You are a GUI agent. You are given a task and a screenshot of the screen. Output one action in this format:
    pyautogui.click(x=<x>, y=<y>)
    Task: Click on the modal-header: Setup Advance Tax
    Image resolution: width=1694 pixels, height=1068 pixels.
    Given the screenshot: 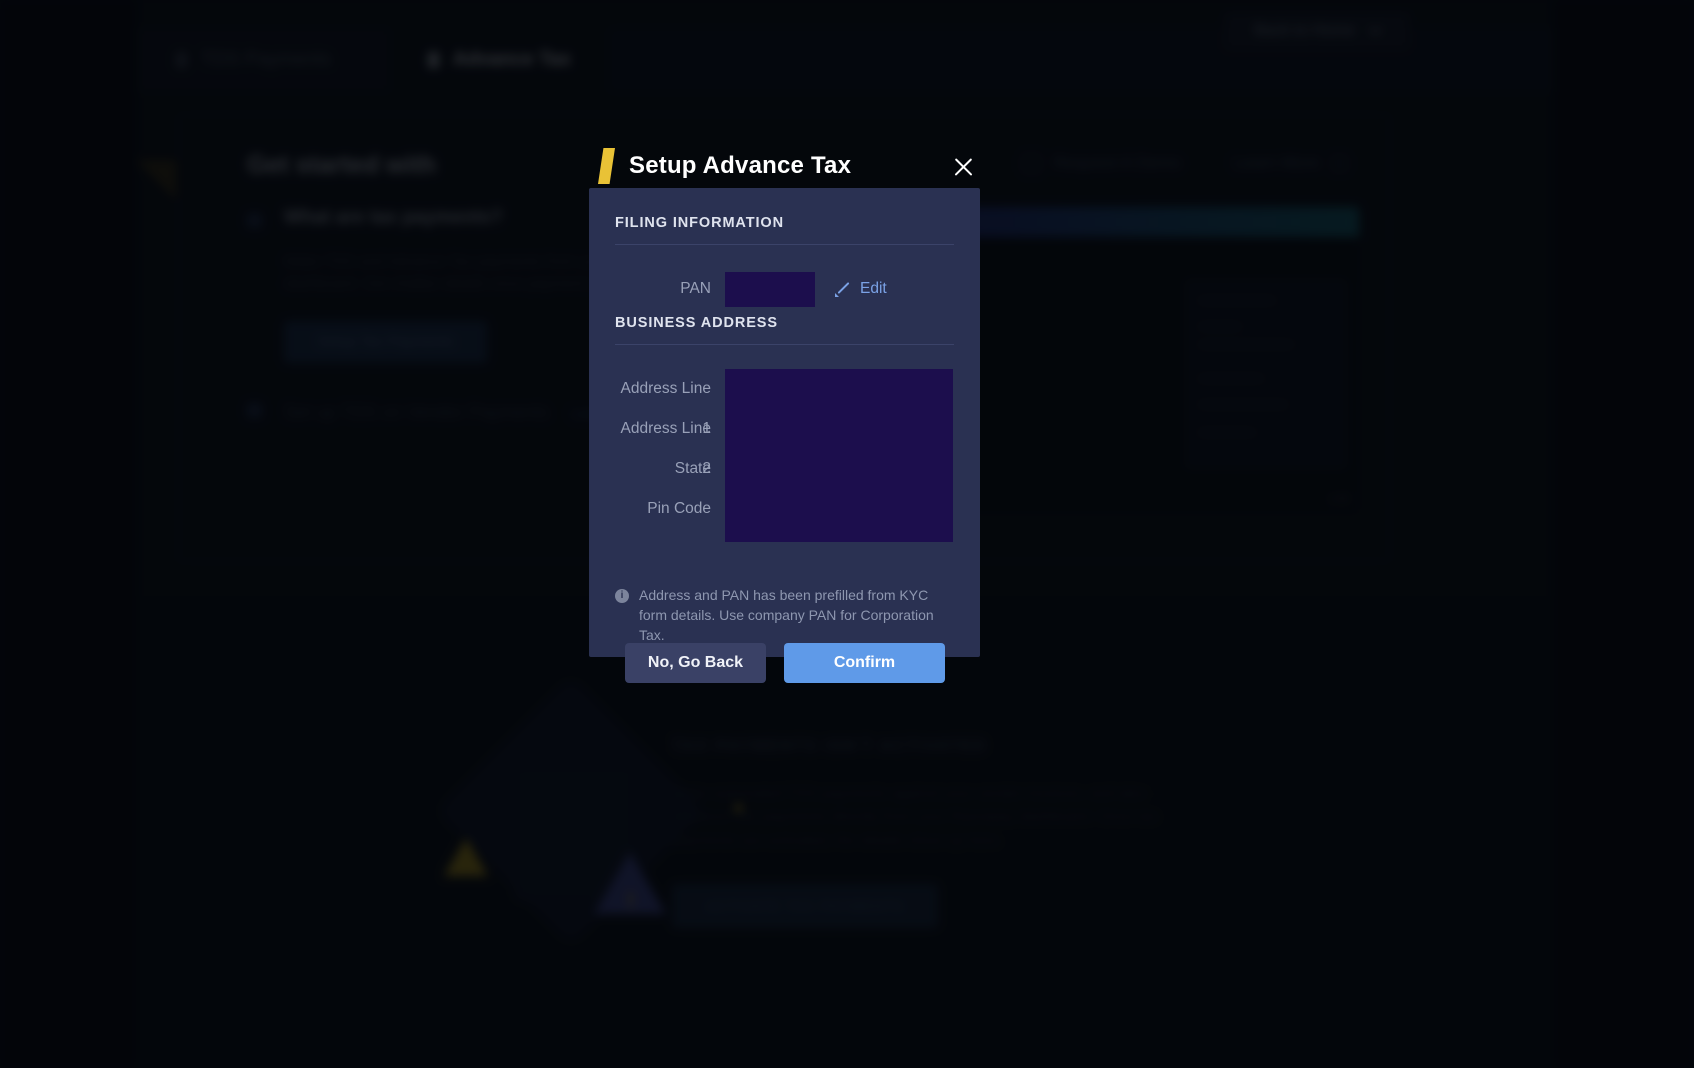 What is the action you would take?
    pyautogui.click(x=784, y=166)
    